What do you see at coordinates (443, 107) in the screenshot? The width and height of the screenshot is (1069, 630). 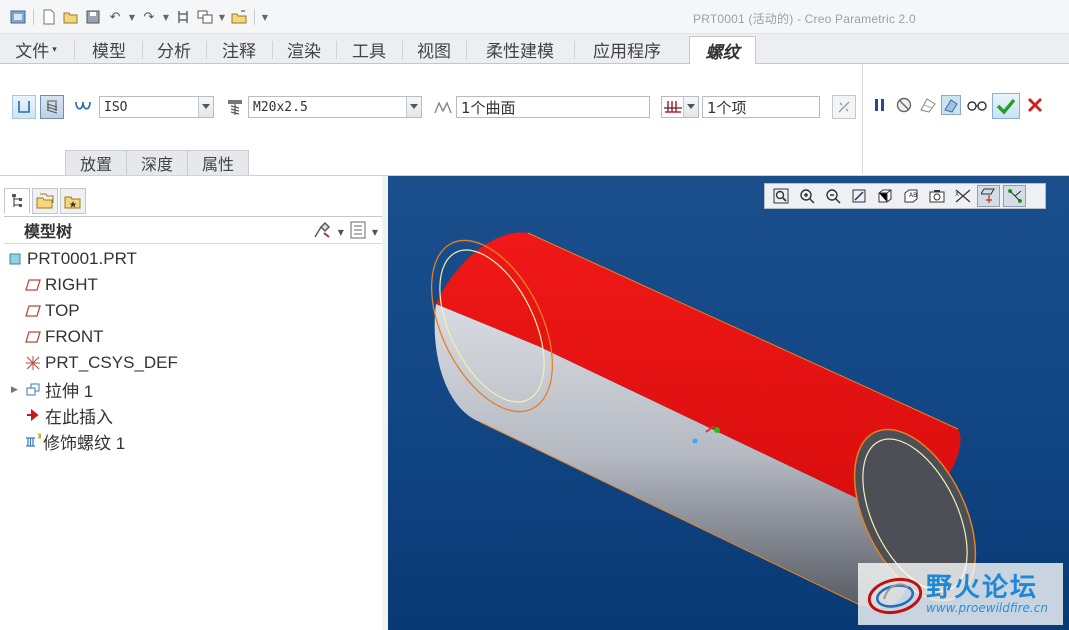 I see `surface-icon` at bounding box center [443, 107].